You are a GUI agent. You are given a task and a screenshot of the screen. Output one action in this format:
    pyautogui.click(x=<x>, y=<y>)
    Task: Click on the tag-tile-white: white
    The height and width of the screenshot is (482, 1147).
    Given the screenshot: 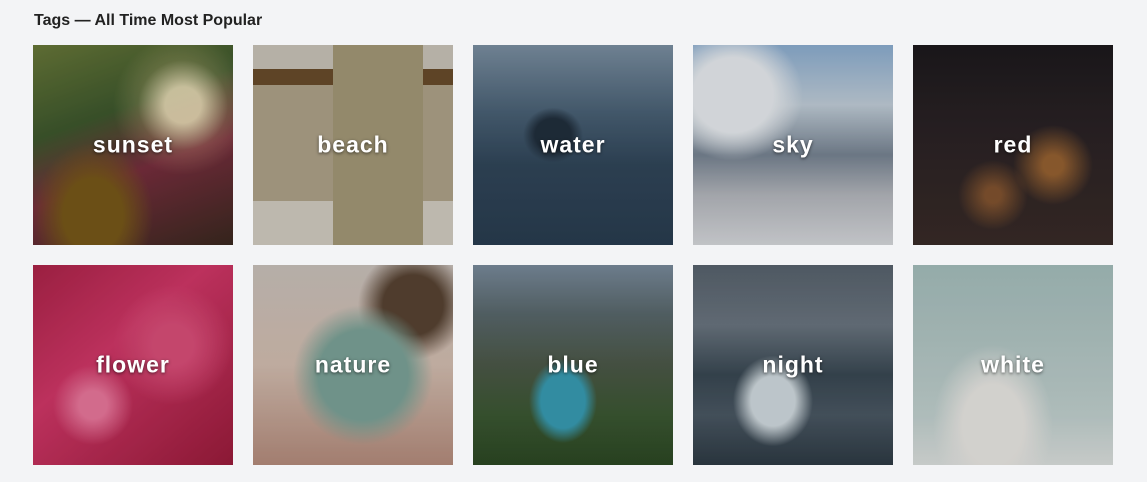 What is the action you would take?
    pyautogui.click(x=1013, y=365)
    